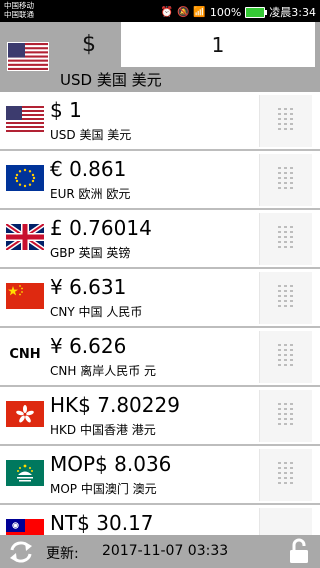 This screenshot has width=320, height=568. What do you see at coordinates (218, 44) in the screenshot?
I see `amount-input` at bounding box center [218, 44].